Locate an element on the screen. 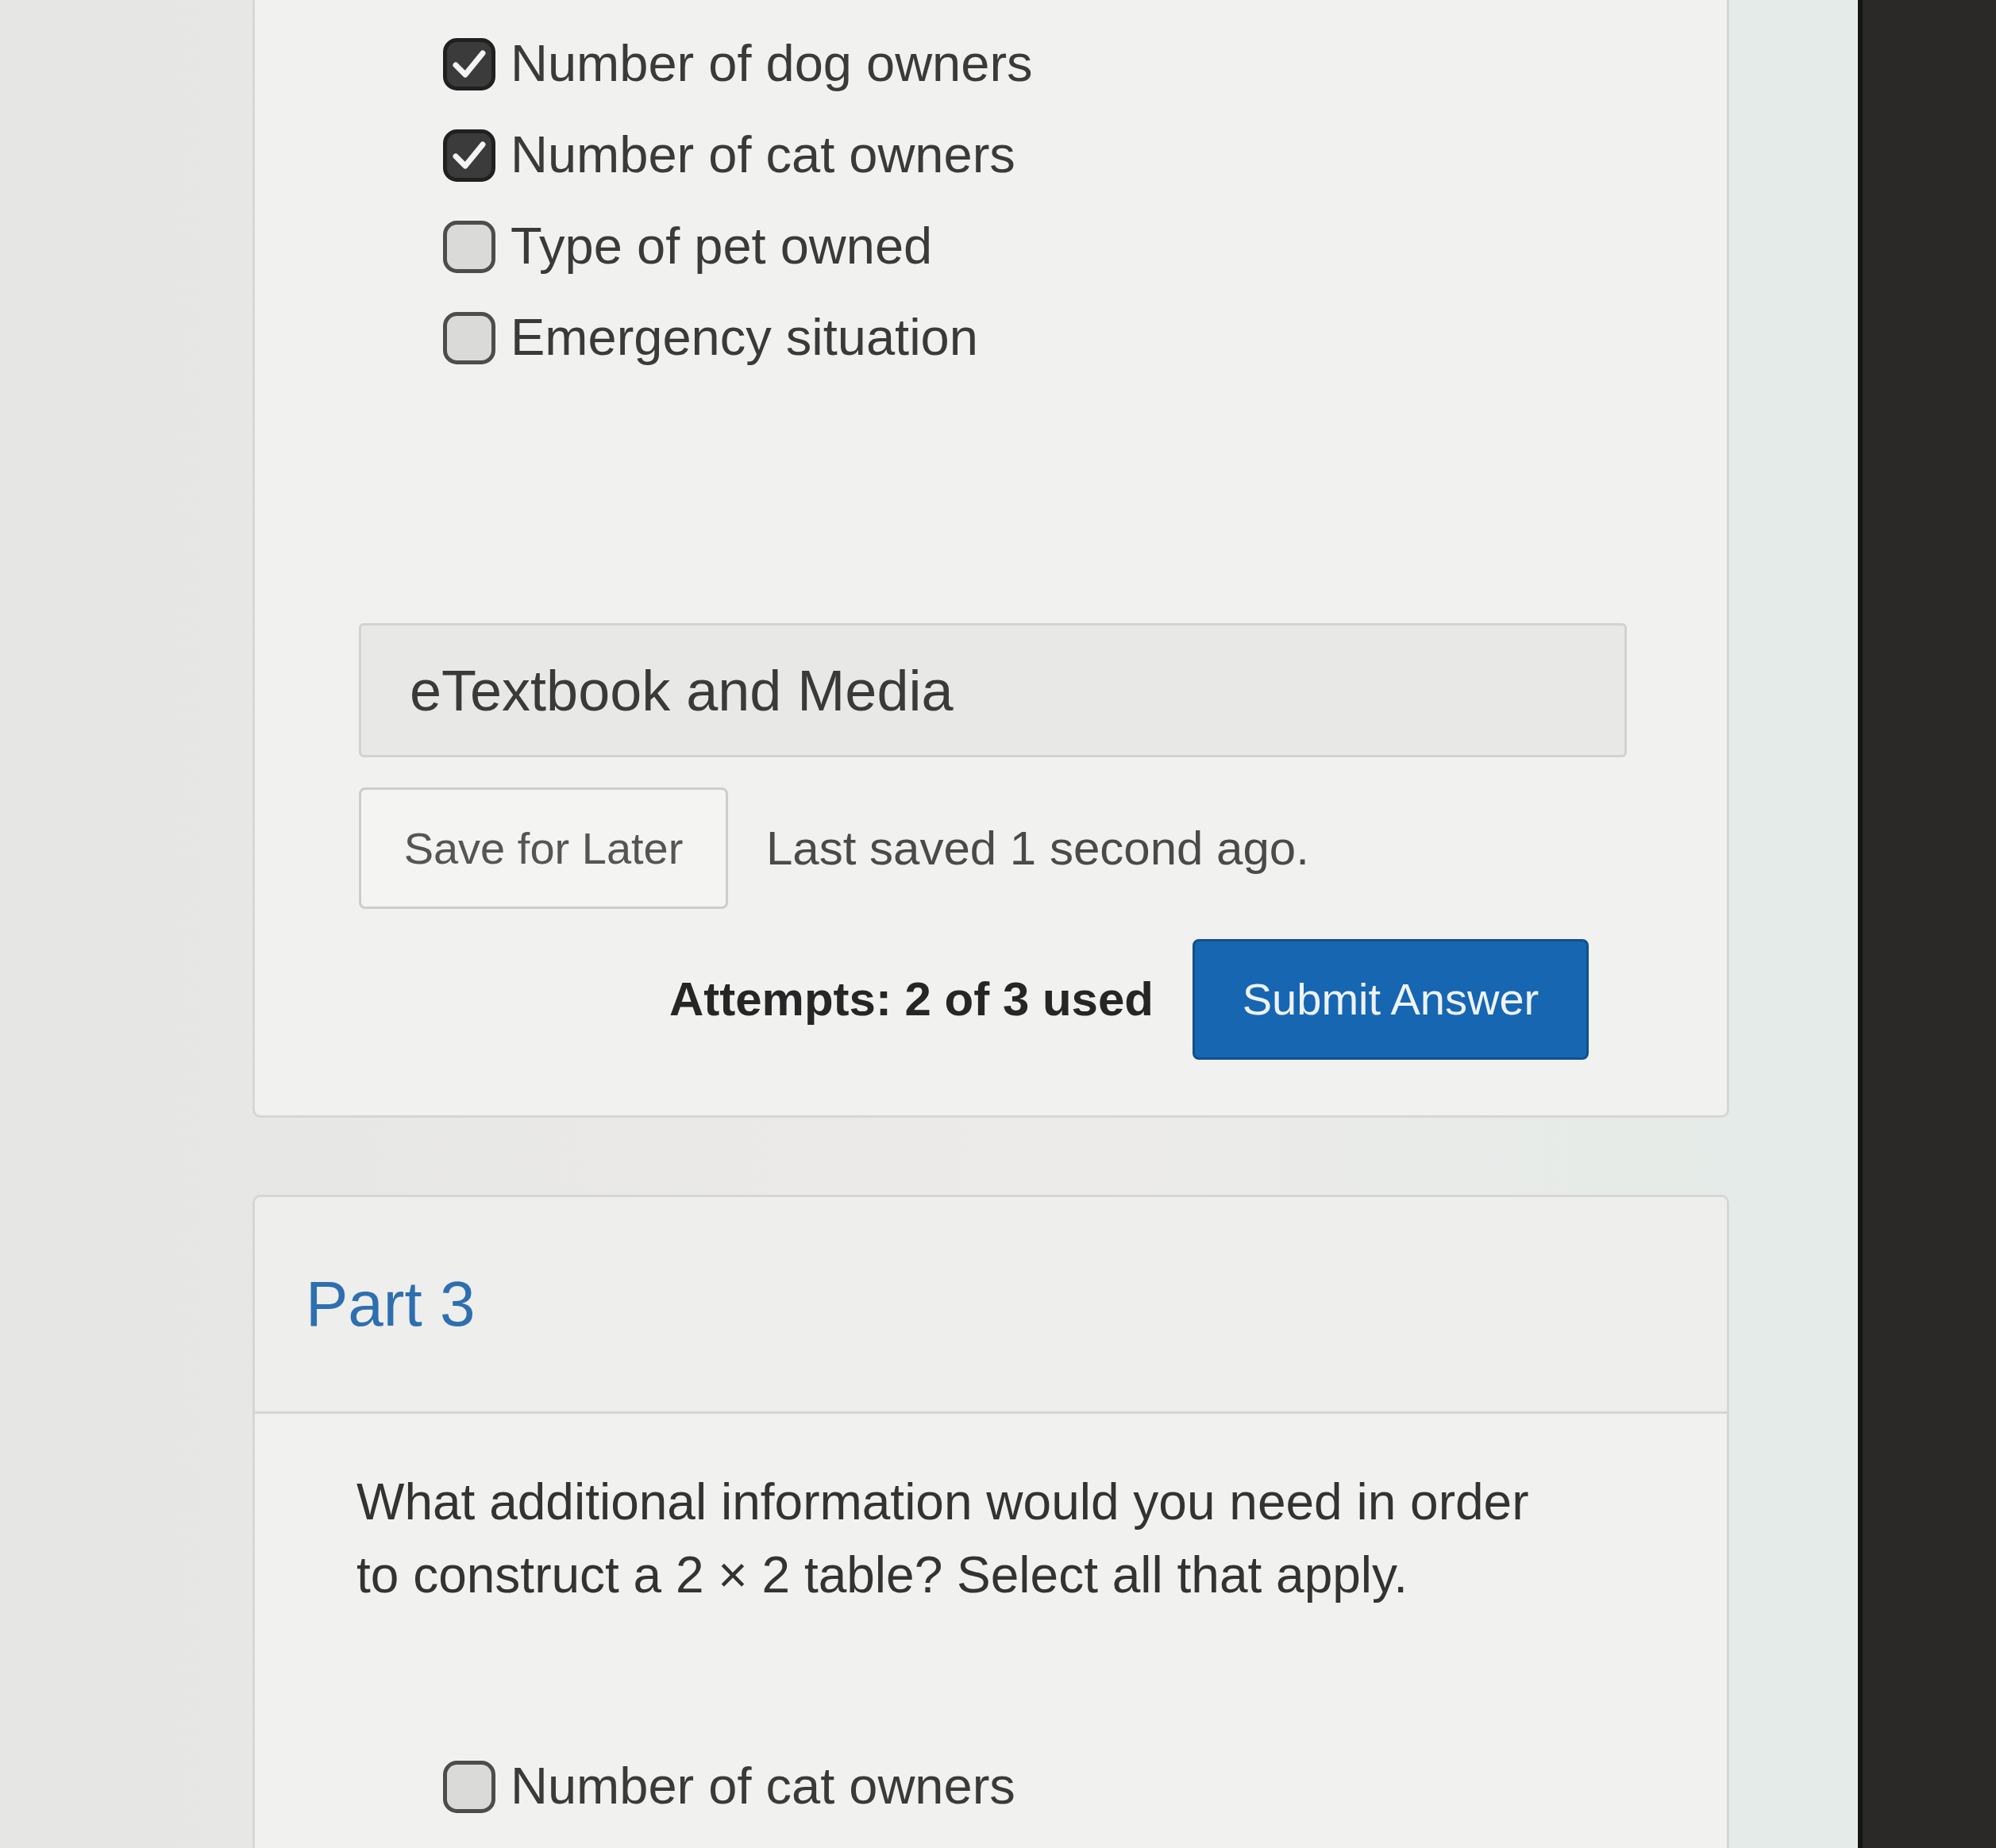 Image resolution: width=1996 pixels, height=1848 pixels. attempts-text: Attempts: 2 of 3 used is located at coordinates (912, 1000).